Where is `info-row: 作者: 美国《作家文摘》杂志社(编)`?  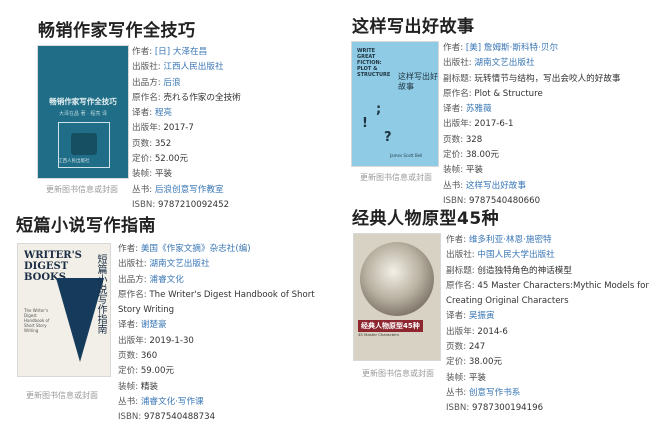 info-row: 作者: 美国《作家文摘》杂志社(编) is located at coordinates (229, 249).